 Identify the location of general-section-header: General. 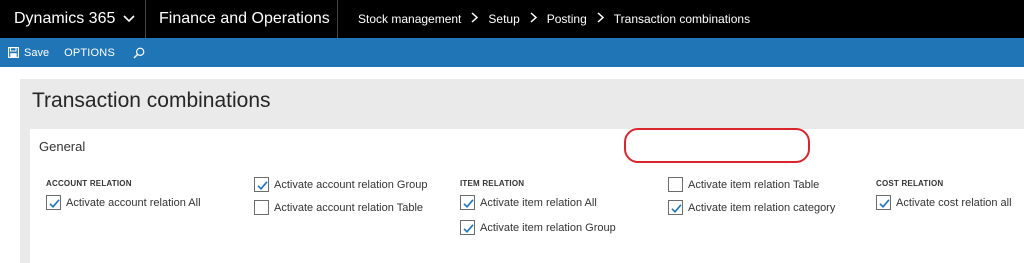
(62, 146).